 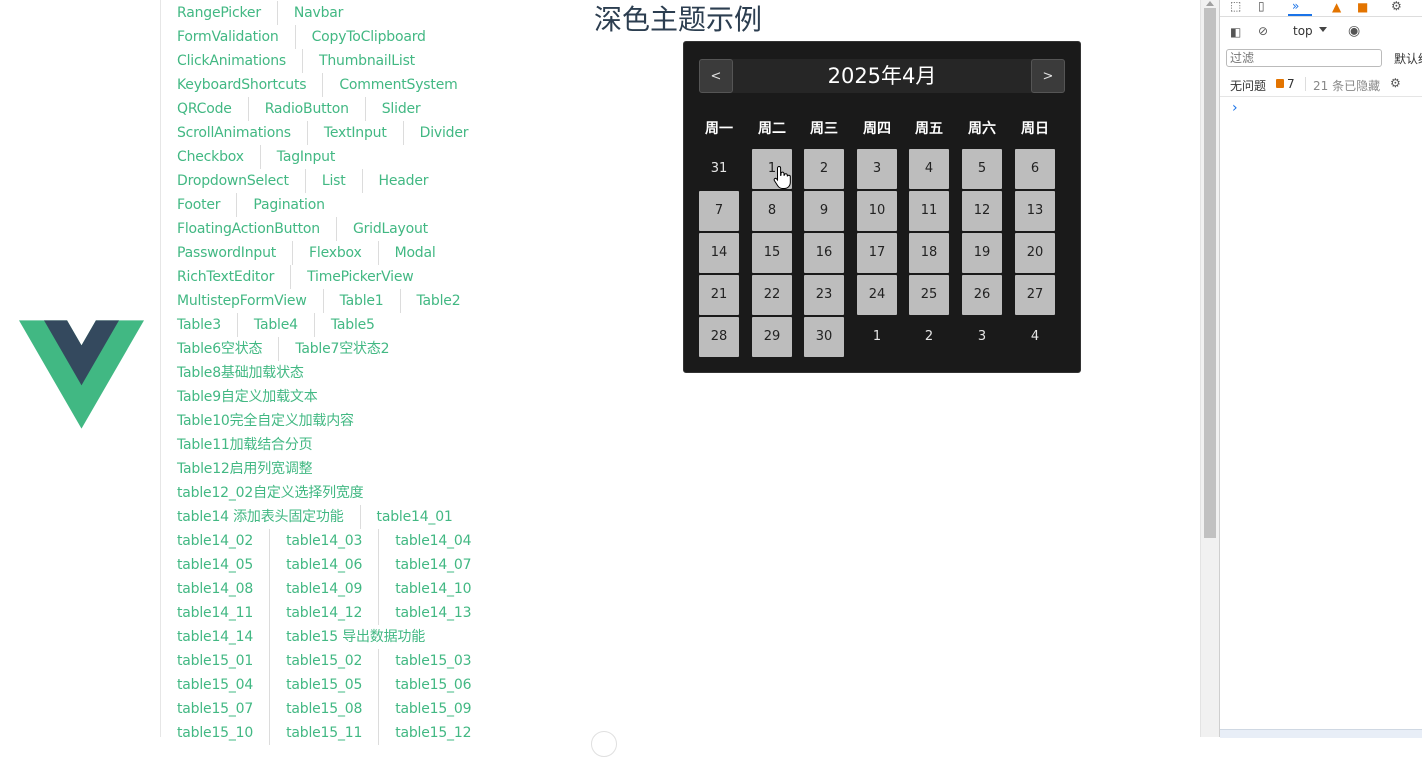 I want to click on context-selector: top, so click(x=1303, y=31).